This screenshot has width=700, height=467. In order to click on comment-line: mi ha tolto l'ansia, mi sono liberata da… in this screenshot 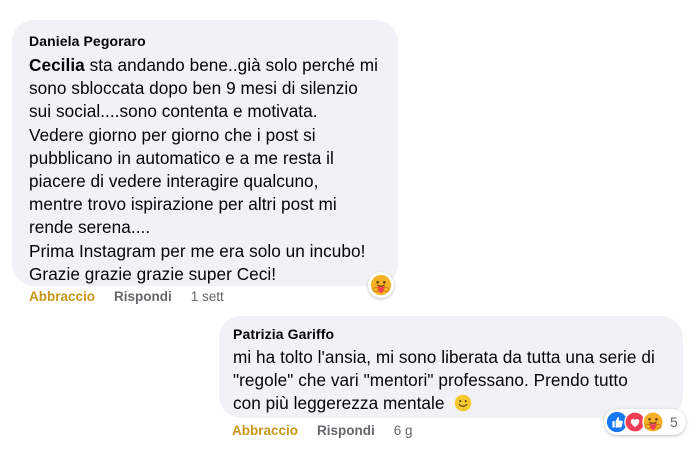, I will do `click(444, 357)`.